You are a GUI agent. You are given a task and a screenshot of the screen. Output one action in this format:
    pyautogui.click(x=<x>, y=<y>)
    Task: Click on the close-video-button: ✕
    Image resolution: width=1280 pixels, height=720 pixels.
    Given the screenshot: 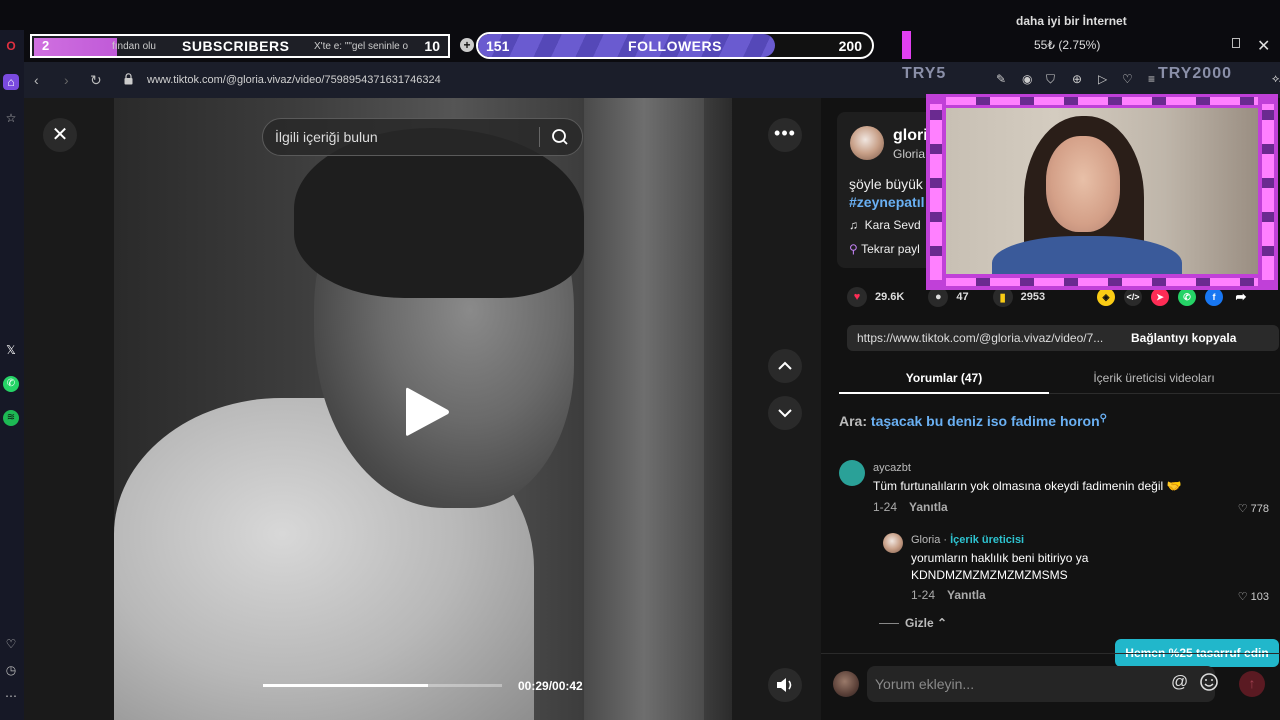 What is the action you would take?
    pyautogui.click(x=60, y=135)
    